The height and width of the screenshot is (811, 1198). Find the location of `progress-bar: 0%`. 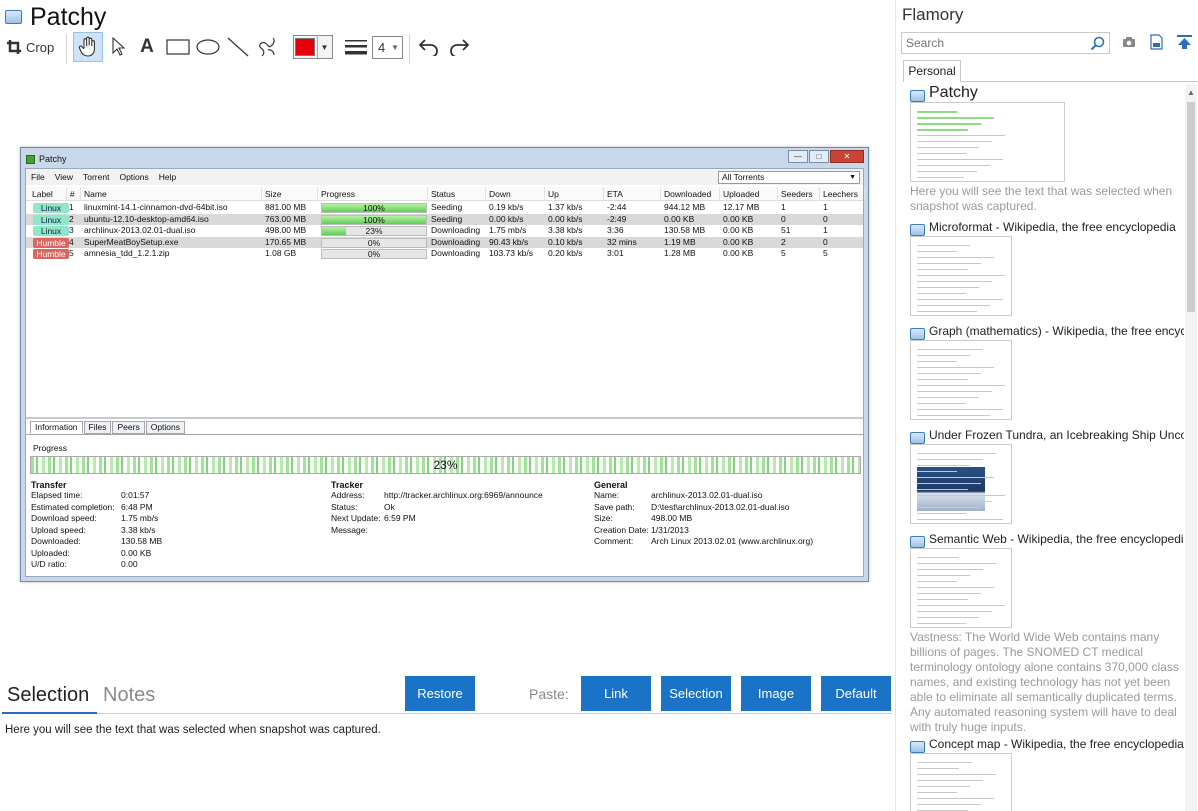

progress-bar: 0% is located at coordinates (374, 254).